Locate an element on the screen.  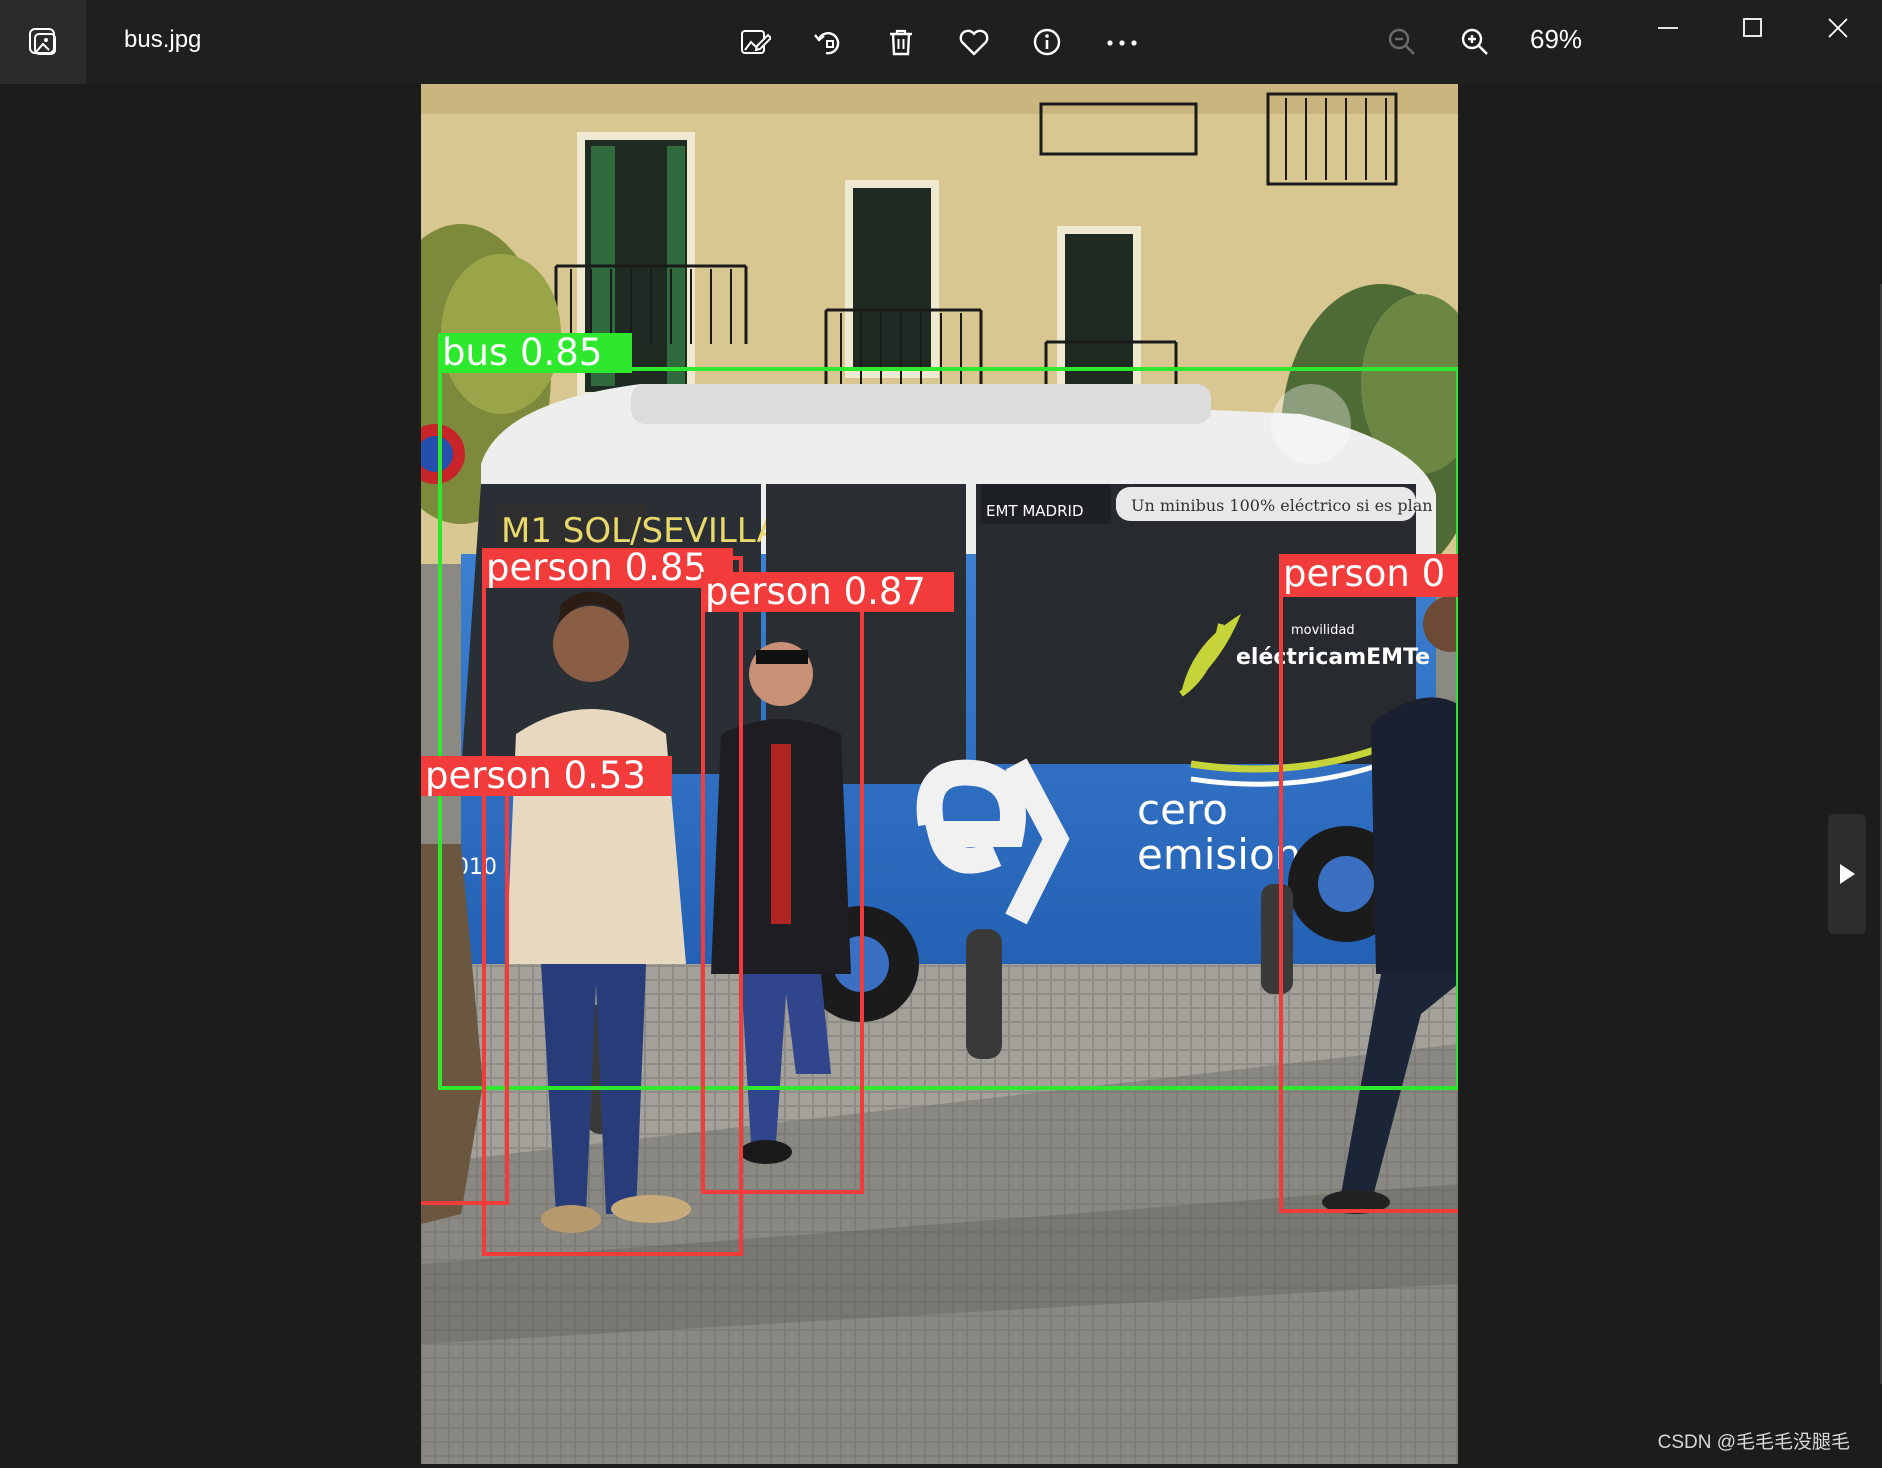
favorite-button is located at coordinates (974, 42).